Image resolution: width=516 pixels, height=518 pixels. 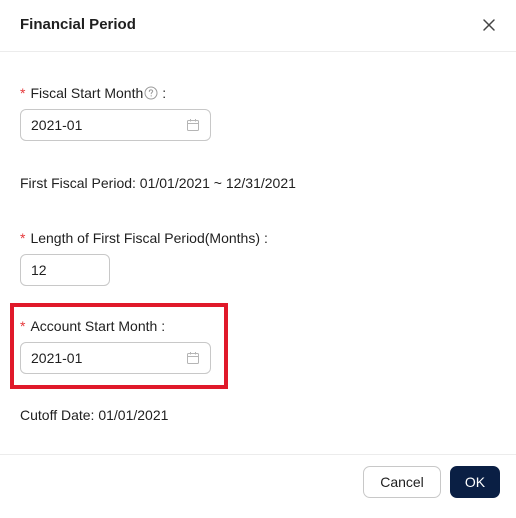 I want to click on fiscal-start-month-label: * Fiscal Start Month :, so click(x=93, y=93).